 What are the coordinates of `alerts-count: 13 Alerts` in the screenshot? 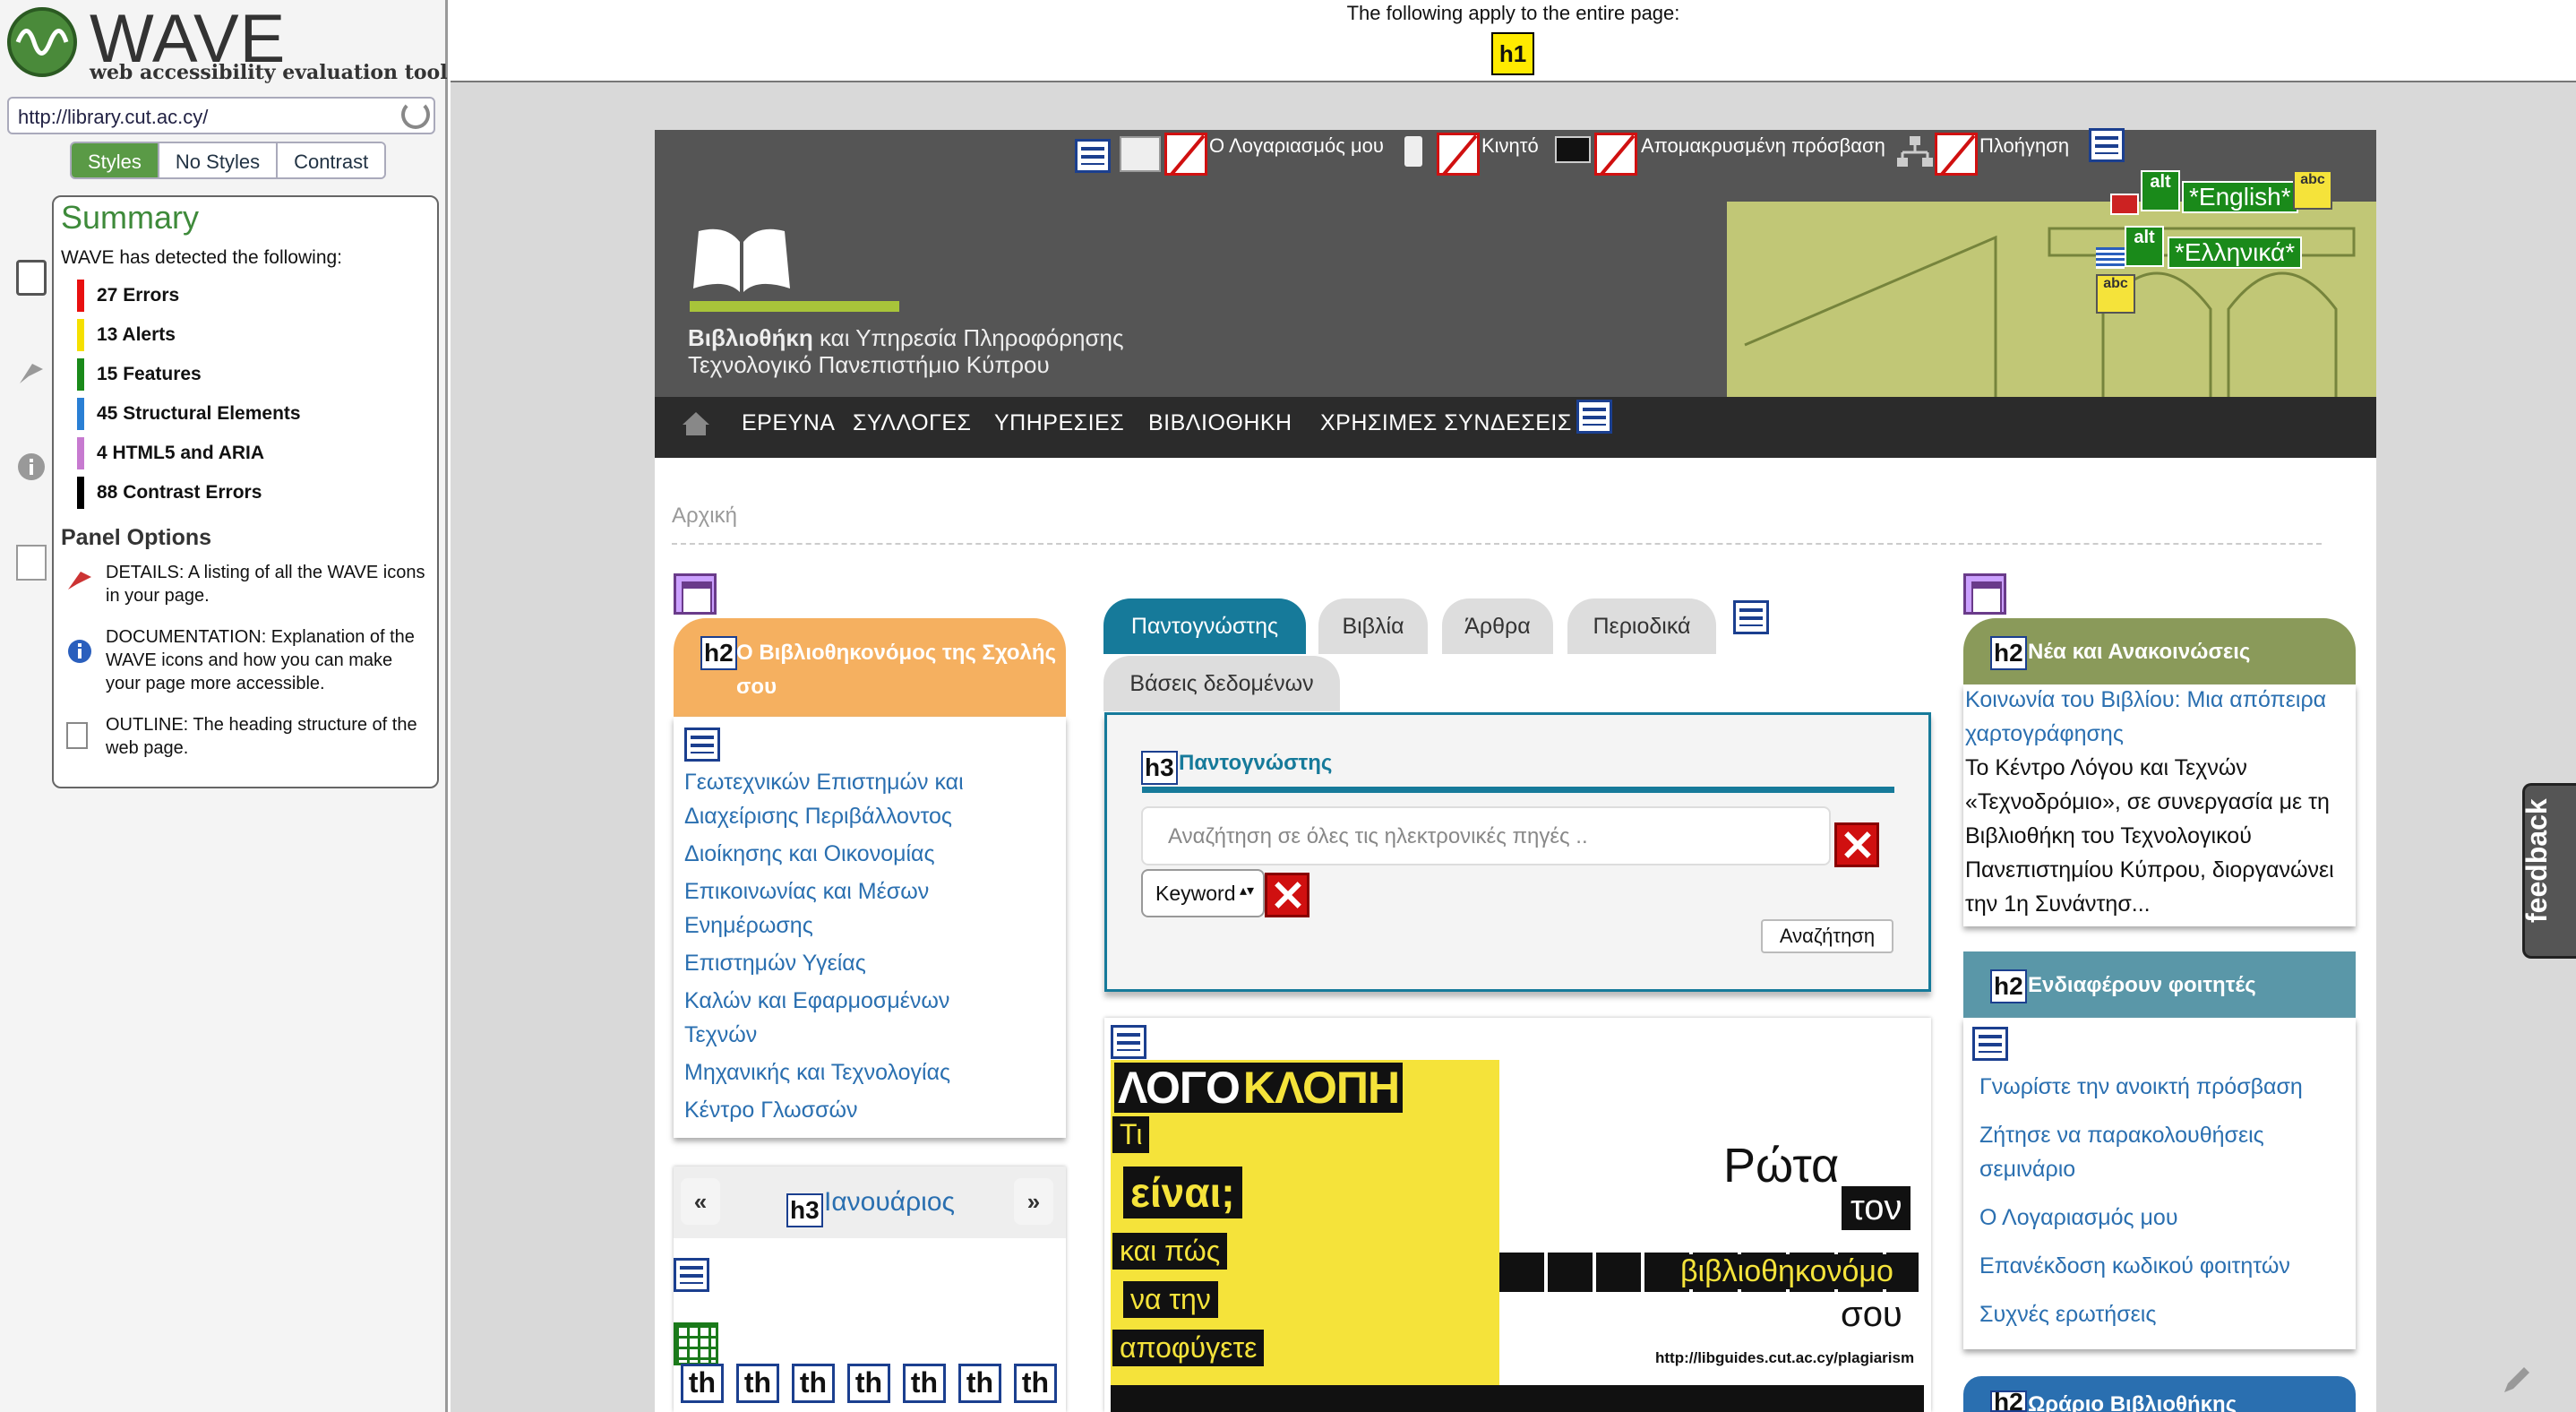 It's located at (126, 335).